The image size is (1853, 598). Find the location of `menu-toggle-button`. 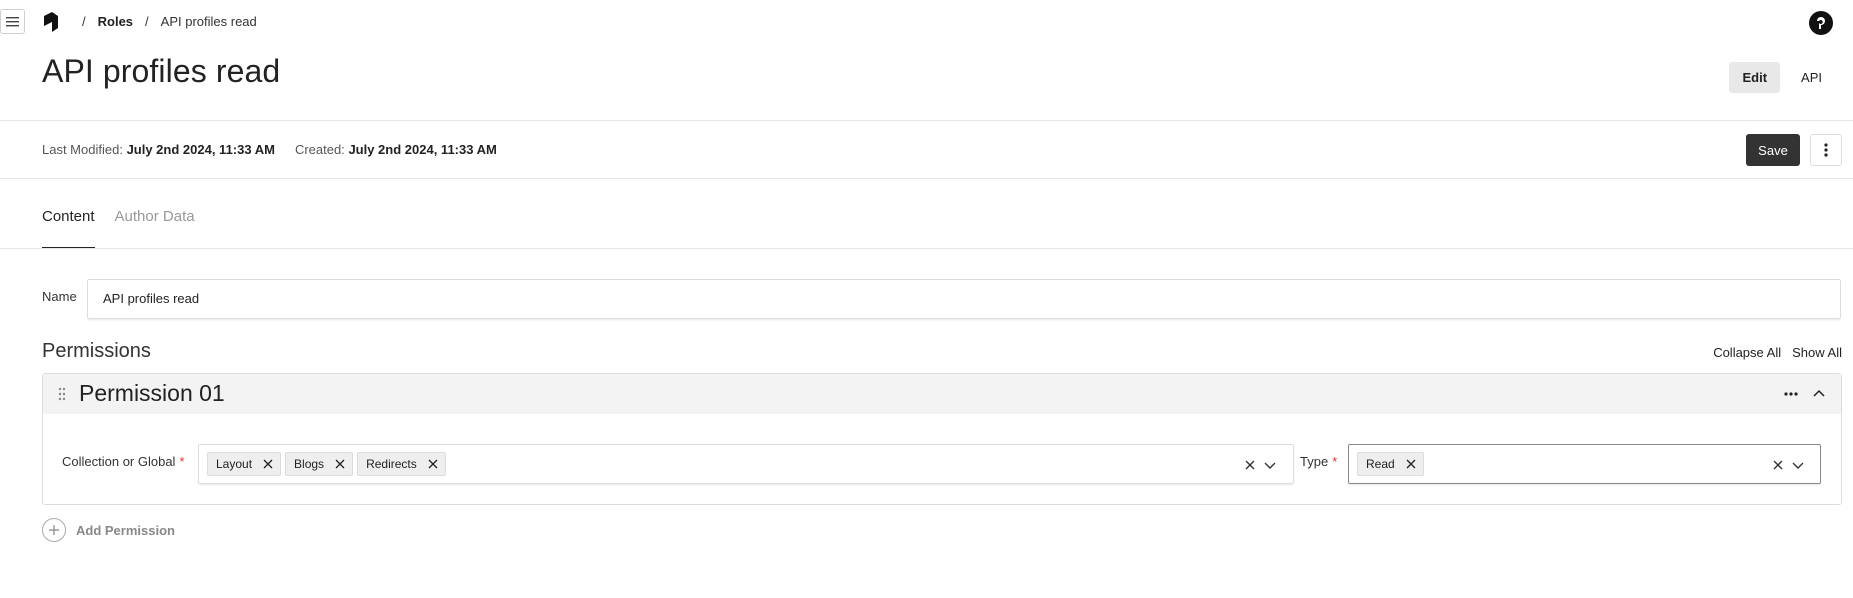

menu-toggle-button is located at coordinates (12, 21).